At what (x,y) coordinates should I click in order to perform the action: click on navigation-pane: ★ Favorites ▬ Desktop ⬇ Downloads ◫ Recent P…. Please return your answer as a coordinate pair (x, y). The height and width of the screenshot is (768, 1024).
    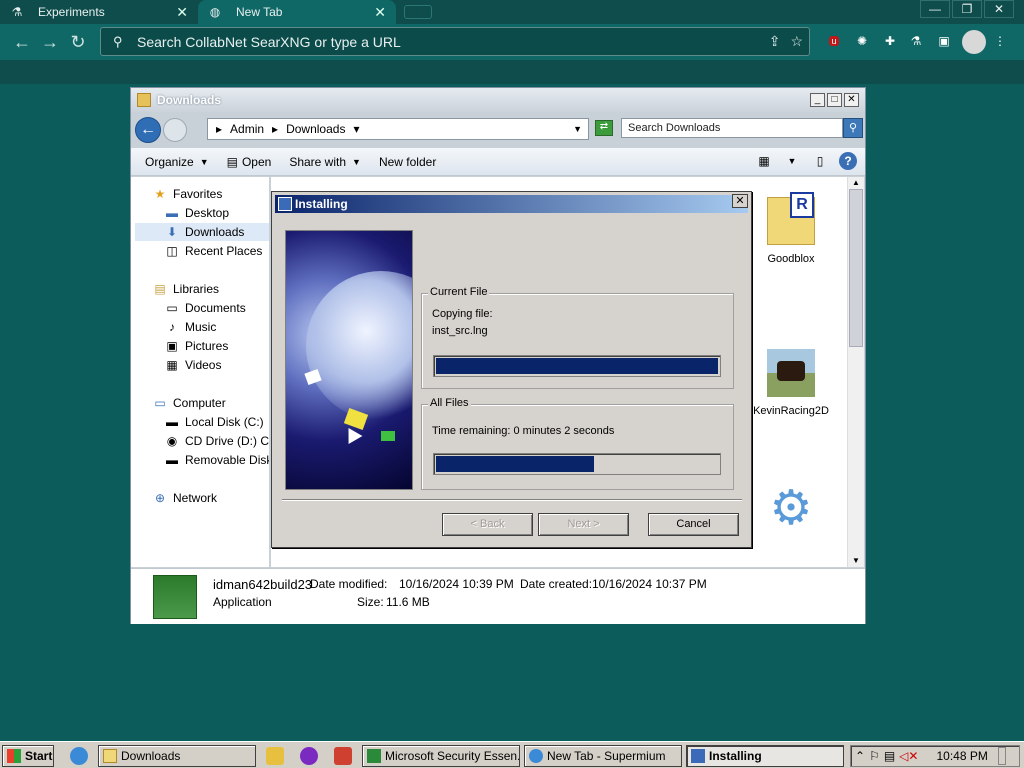
    Looking at the image, I should click on (200, 372).